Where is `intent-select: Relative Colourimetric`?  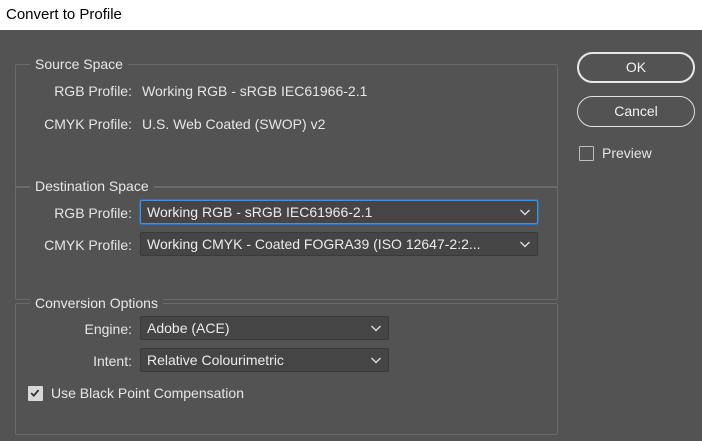
intent-select: Relative Colourimetric is located at coordinates (264, 360).